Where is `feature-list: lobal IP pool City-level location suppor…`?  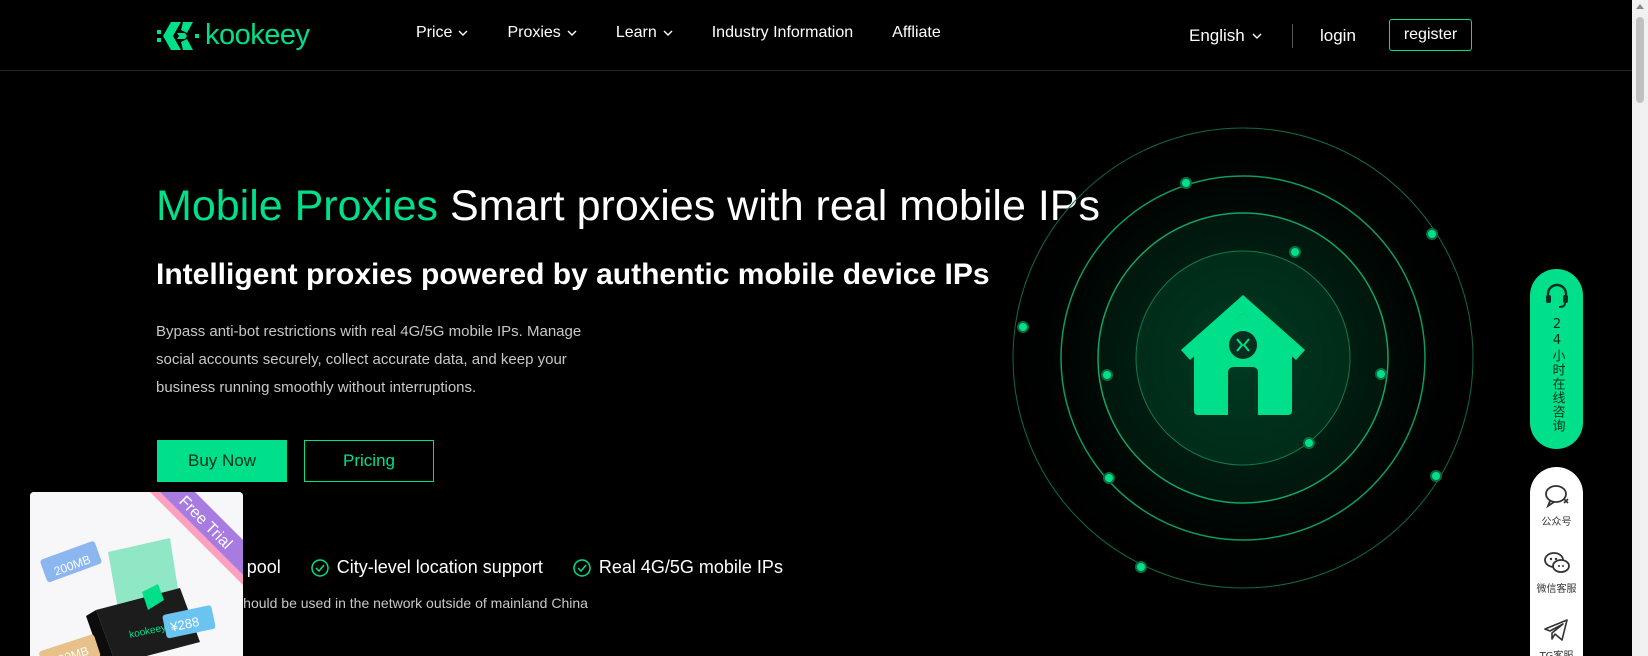 feature-list: lobal IP pool City-level location suppor… is located at coordinates (469, 567).